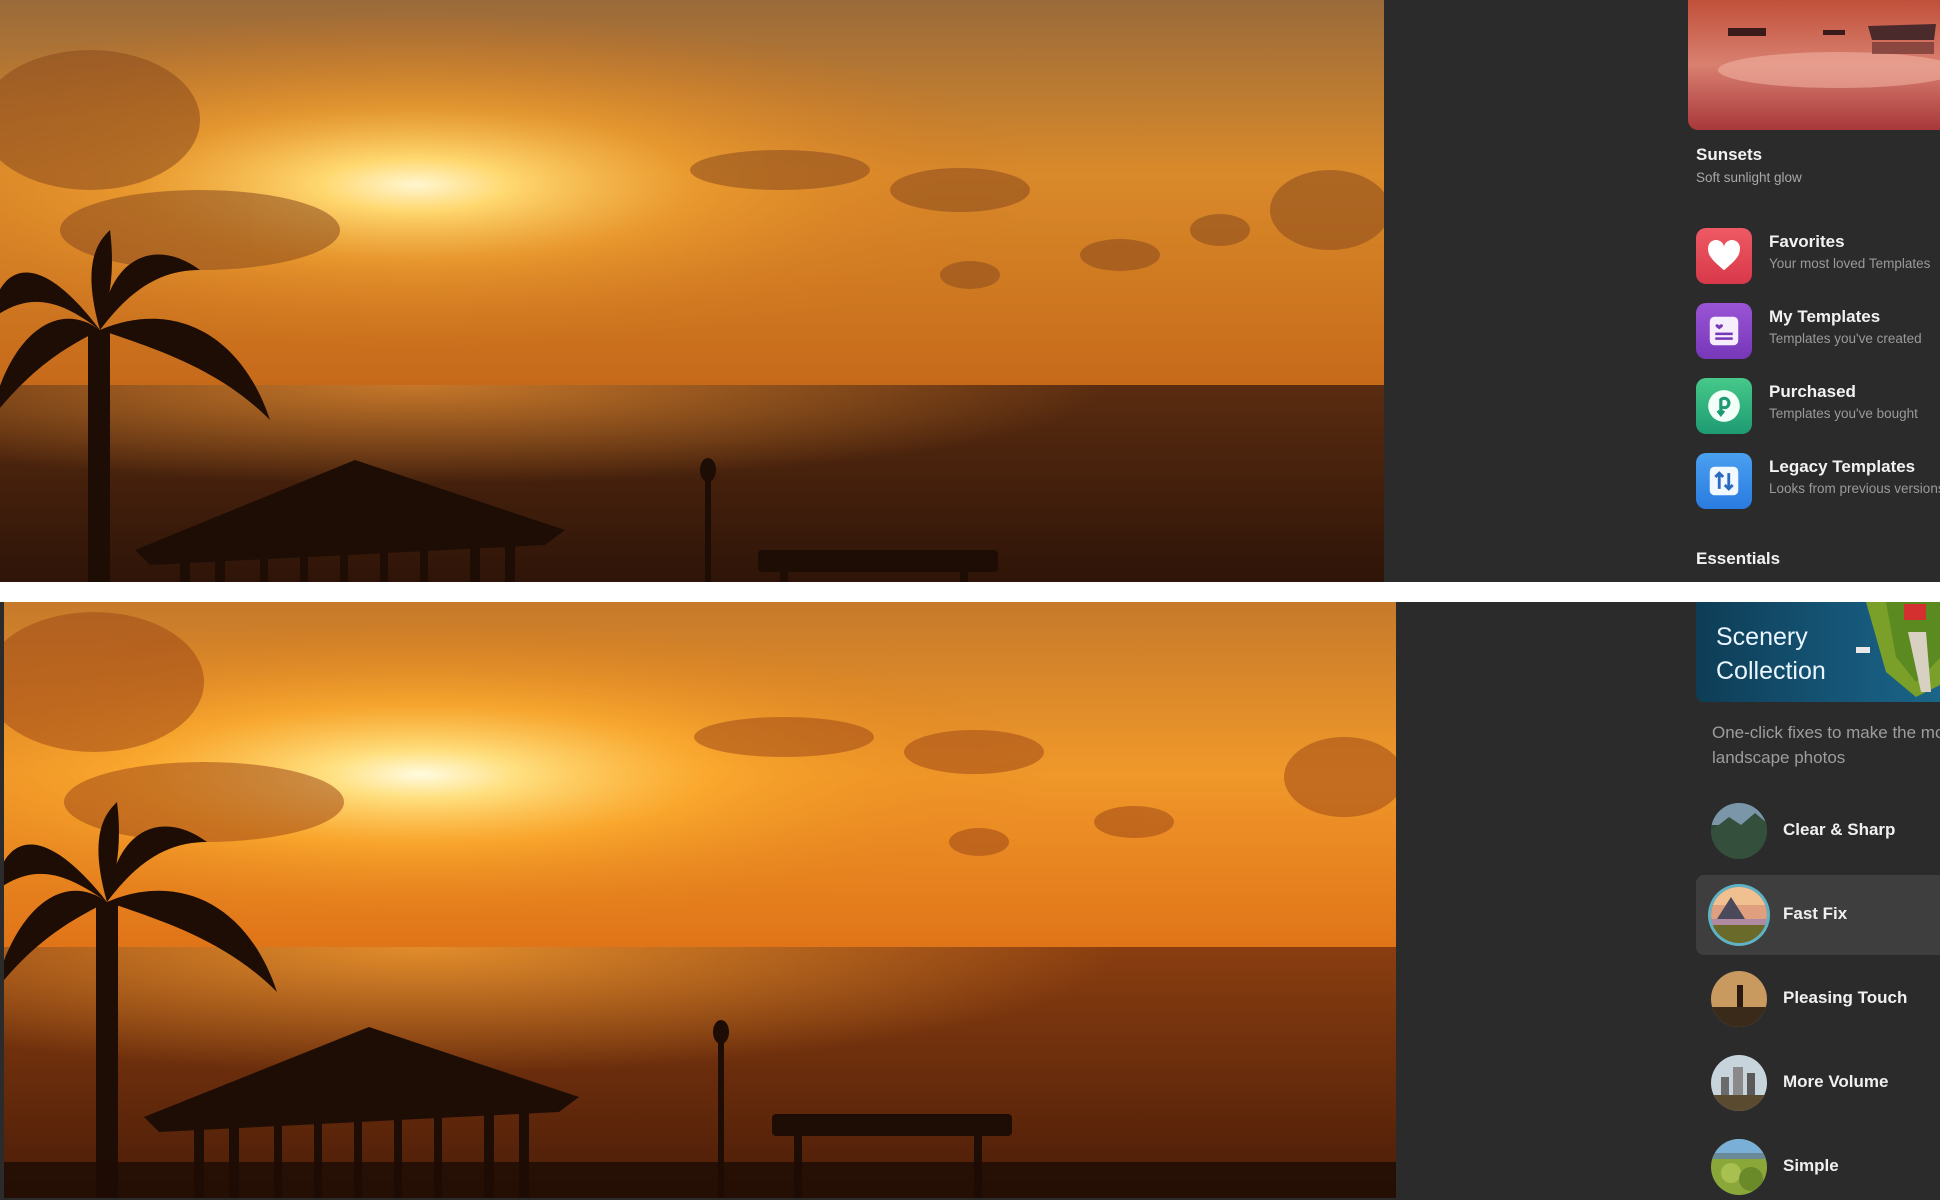 This screenshot has width=1940, height=1200. I want to click on library-item-title: Favorites, so click(1807, 241).